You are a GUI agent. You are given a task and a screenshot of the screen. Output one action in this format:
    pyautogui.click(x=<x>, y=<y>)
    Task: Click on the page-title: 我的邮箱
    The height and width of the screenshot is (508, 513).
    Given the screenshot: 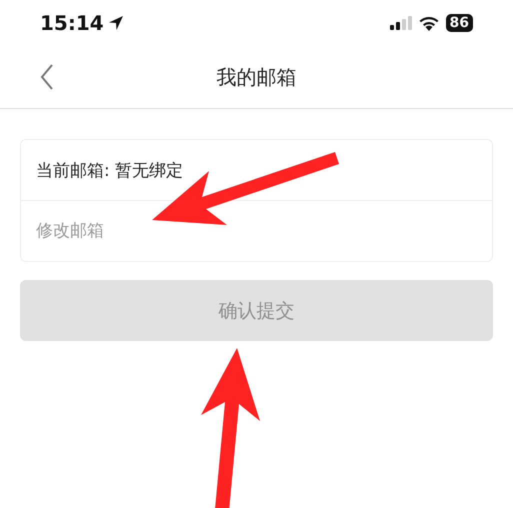 What is the action you would take?
    pyautogui.click(x=256, y=77)
    